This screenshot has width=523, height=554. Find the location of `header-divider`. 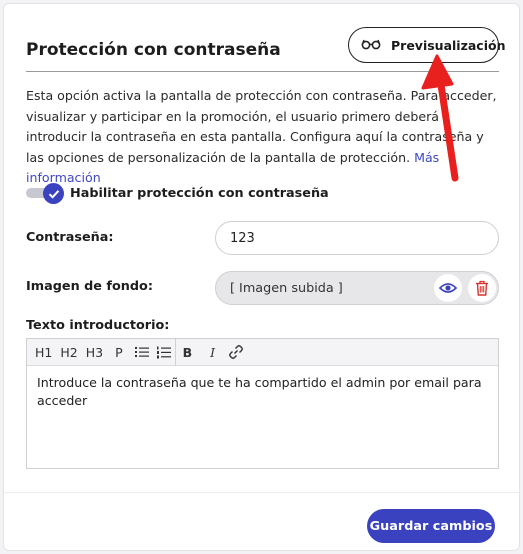

header-divider is located at coordinates (262, 71).